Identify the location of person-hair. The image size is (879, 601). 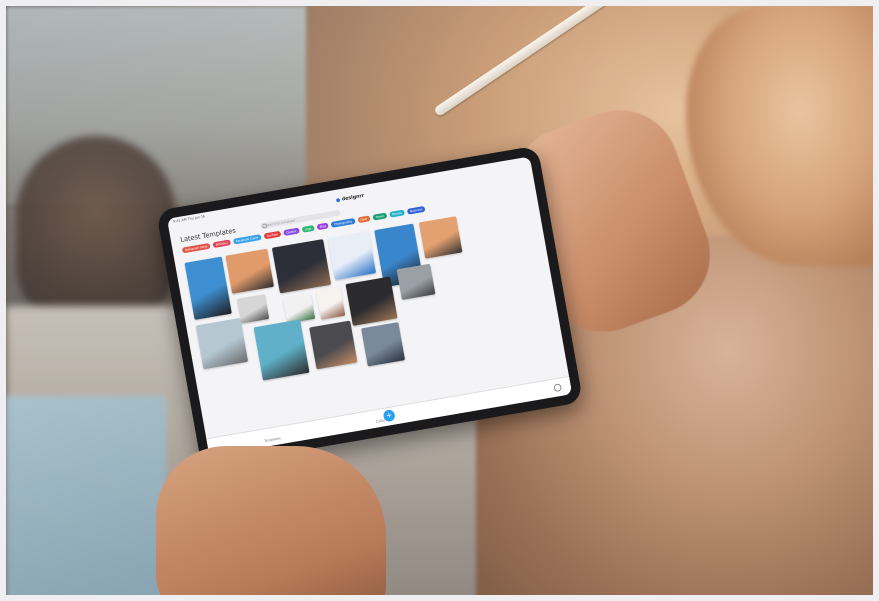
(779, 136).